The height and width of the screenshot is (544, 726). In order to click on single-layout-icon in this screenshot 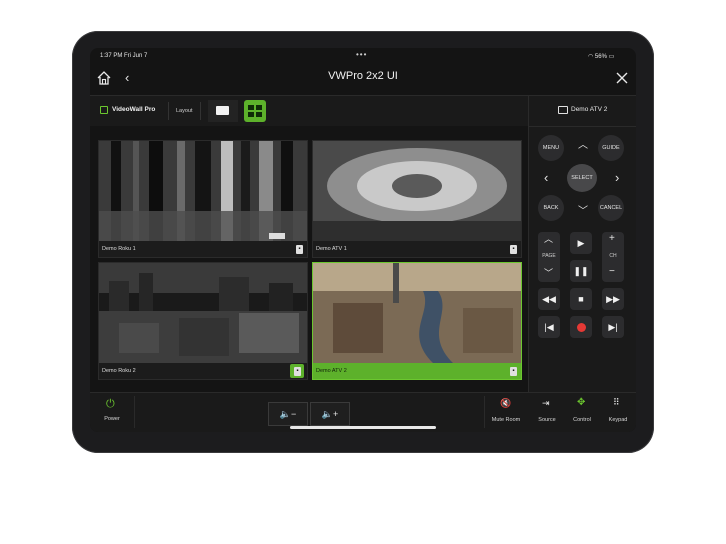, I will do `click(222, 110)`.